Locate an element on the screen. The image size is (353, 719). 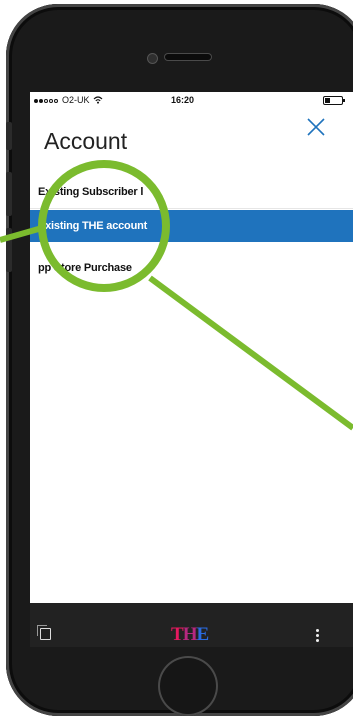
bottom-toolbar: THE is located at coordinates (191, 625).